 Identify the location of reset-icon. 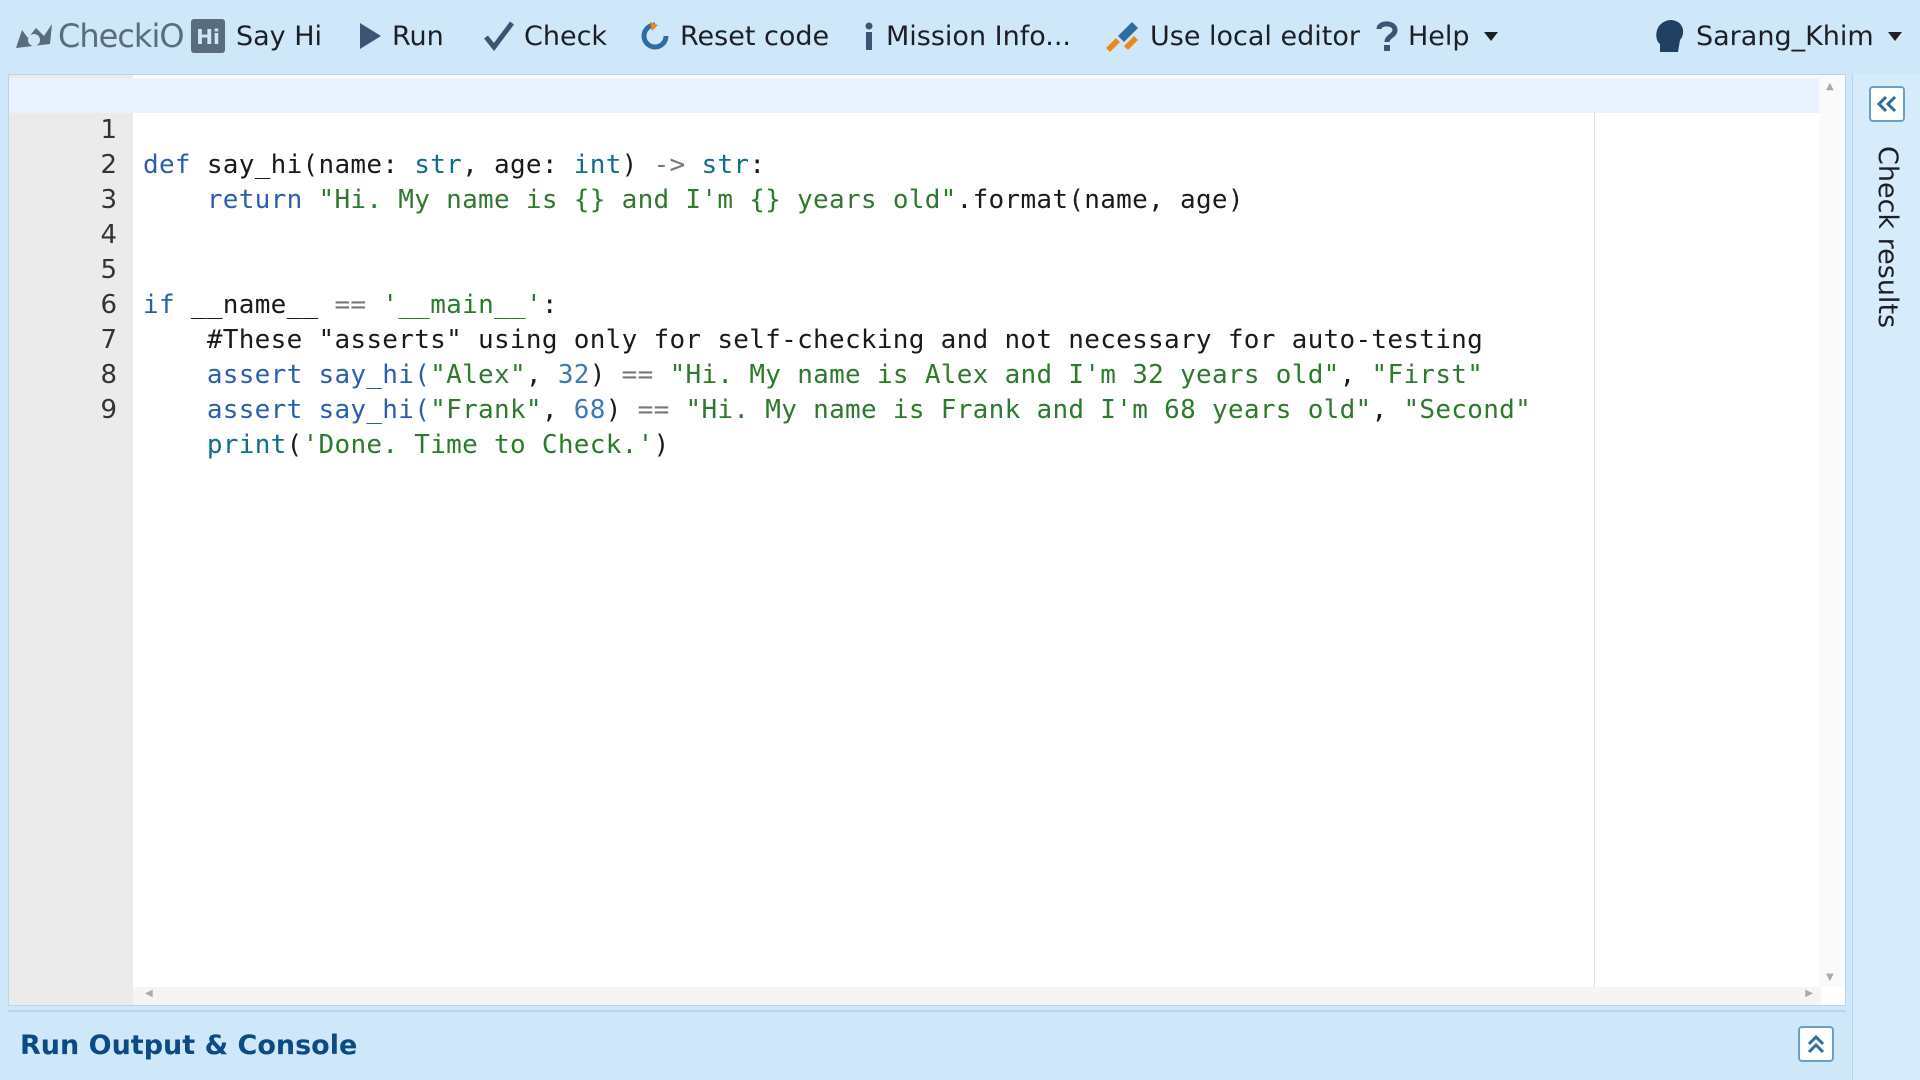
(655, 36).